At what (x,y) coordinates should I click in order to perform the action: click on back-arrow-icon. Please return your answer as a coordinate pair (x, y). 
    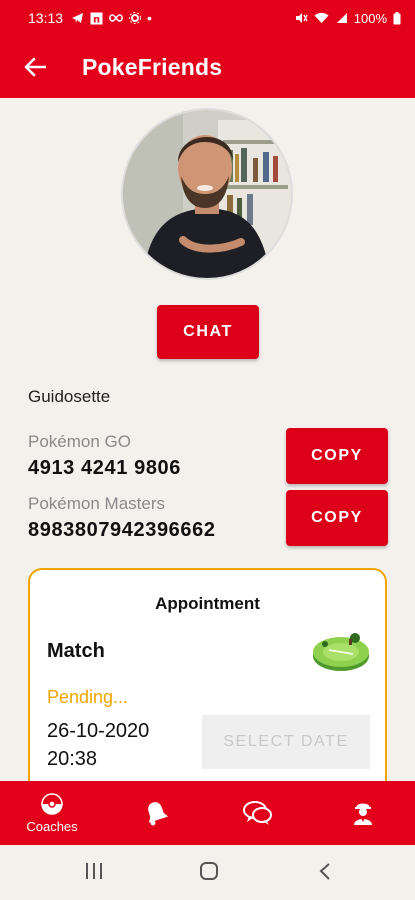
    Looking at the image, I should click on (35, 67).